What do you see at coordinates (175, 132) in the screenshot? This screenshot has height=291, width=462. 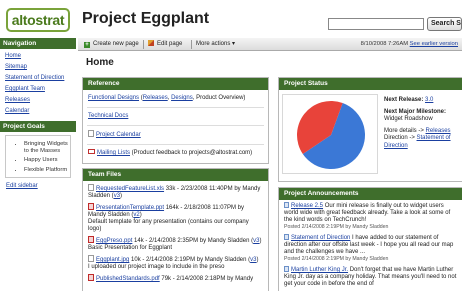 I see `project-calendar-row: Project Calendar` at bounding box center [175, 132].